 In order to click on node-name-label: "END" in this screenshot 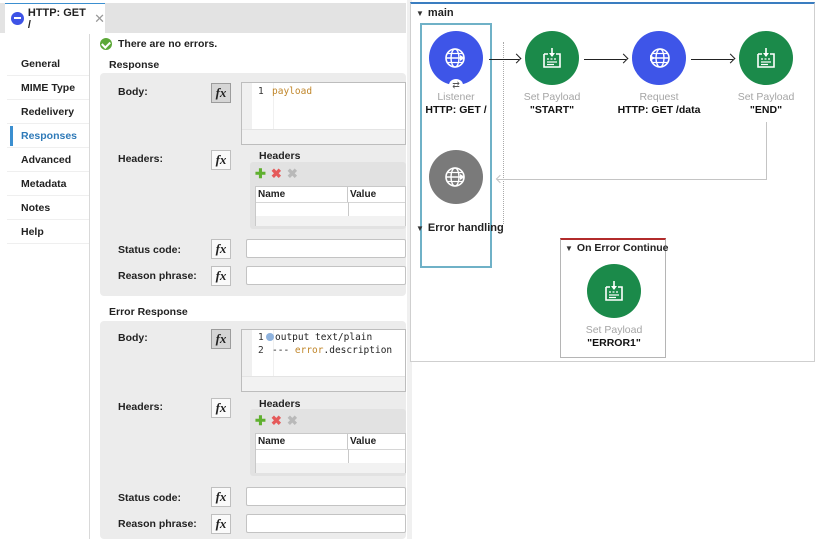, I will do `click(766, 110)`.